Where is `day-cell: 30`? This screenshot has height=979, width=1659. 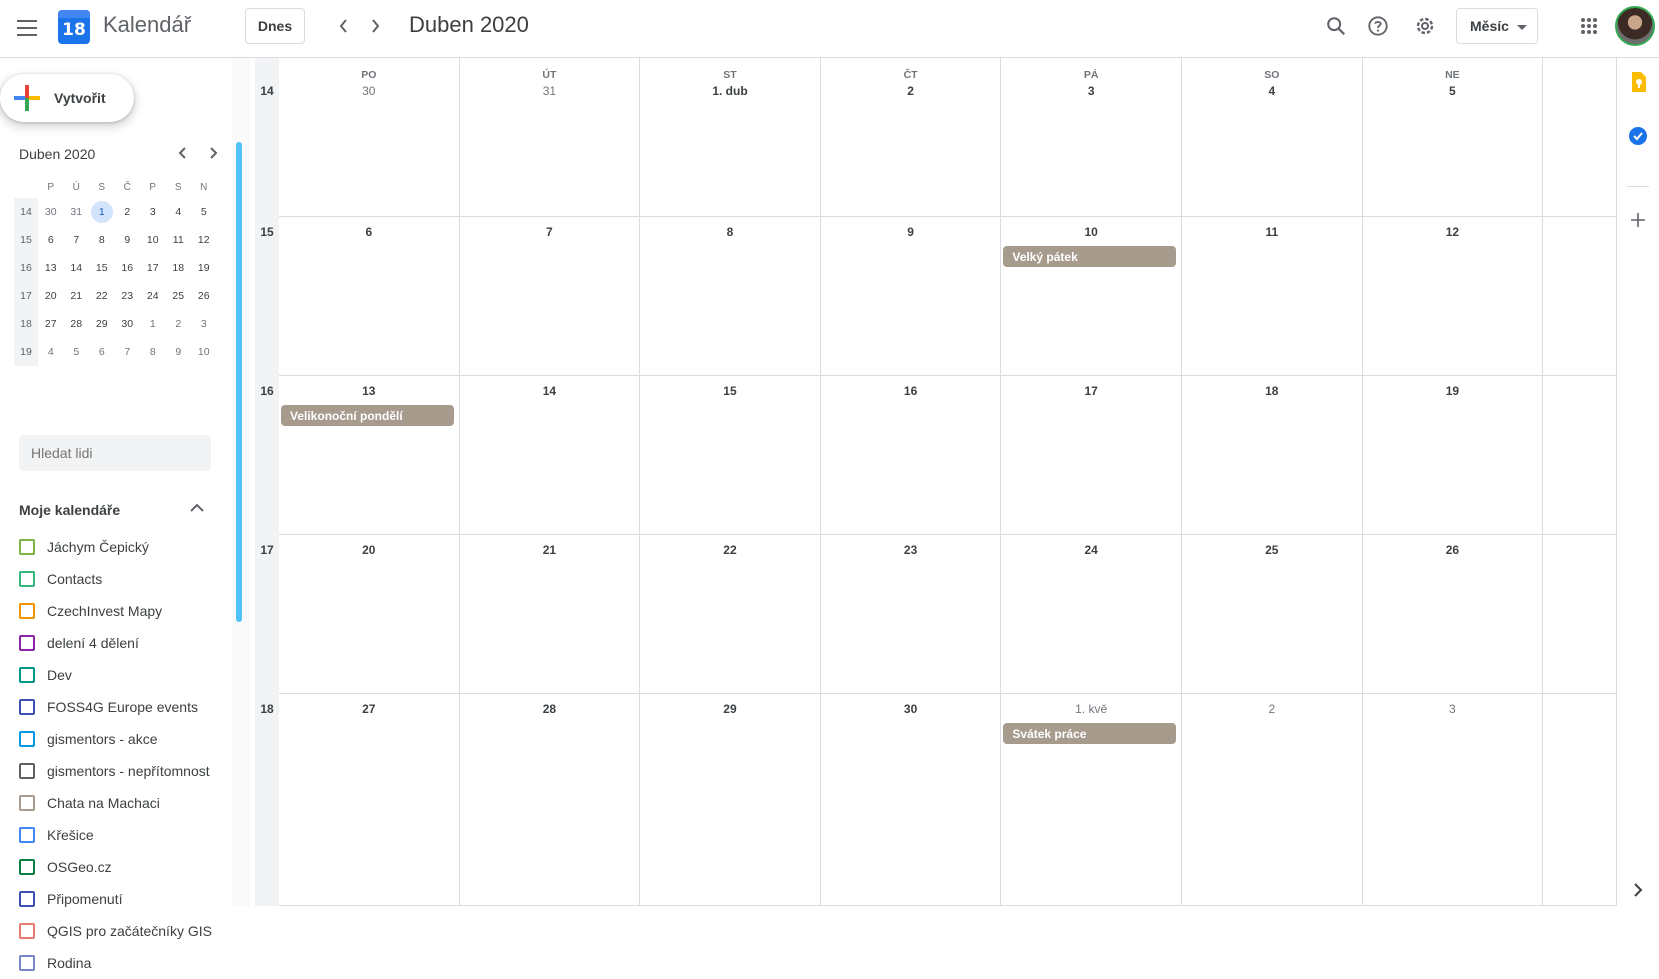 day-cell: 30 is located at coordinates (911, 799).